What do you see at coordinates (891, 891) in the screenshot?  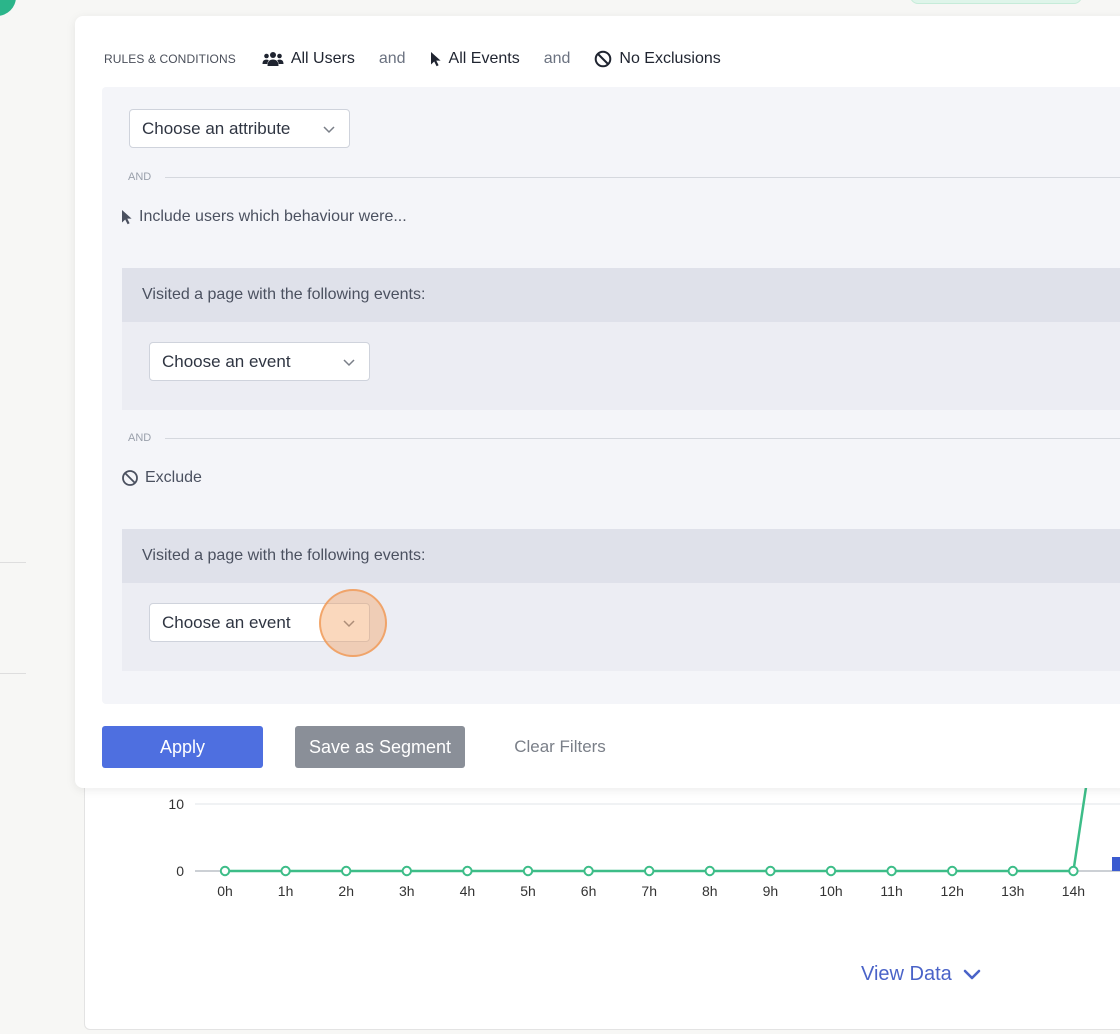 I see `x-tick-label: 11h` at bounding box center [891, 891].